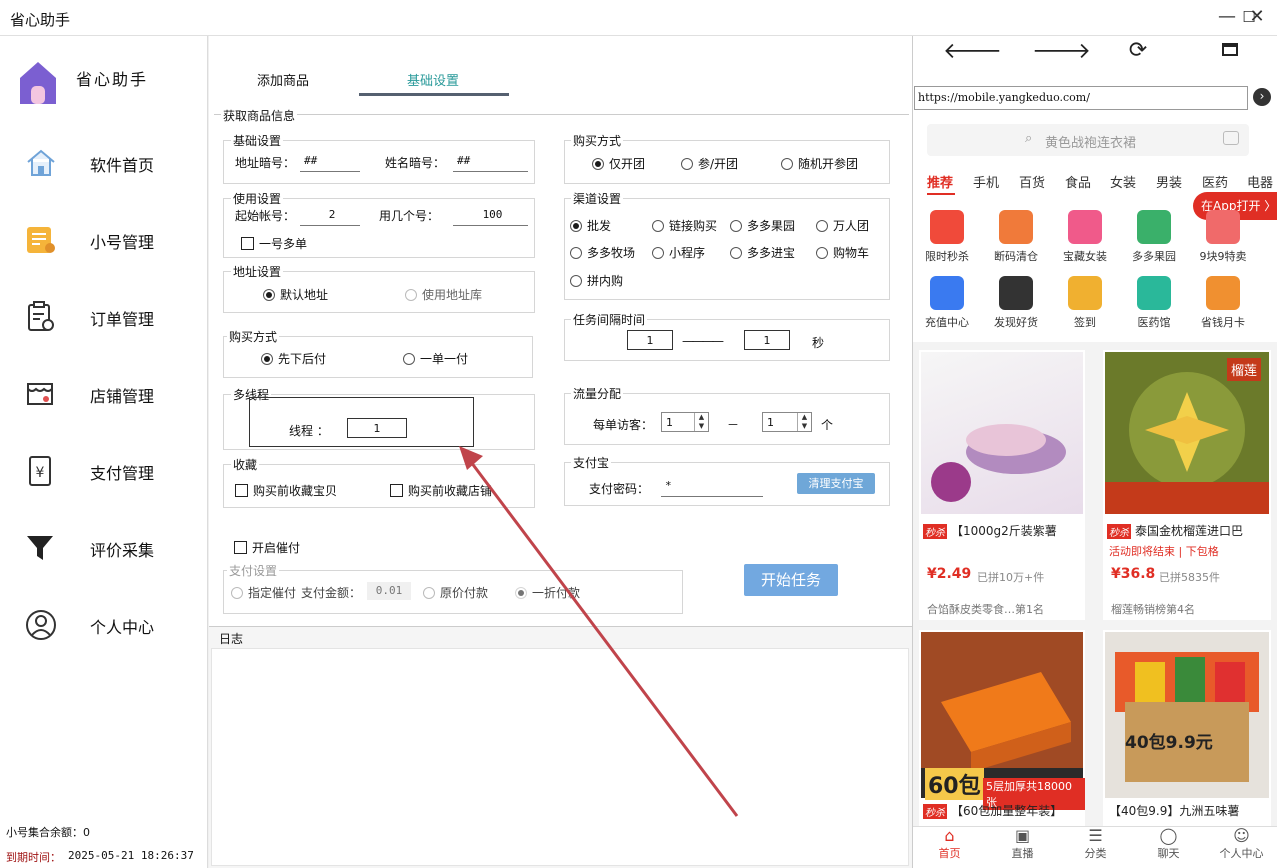 The width and height of the screenshot is (1277, 868). Describe the element at coordinates (947, 303) in the screenshot. I see `quick-entry-recharge: 充值中心` at that location.